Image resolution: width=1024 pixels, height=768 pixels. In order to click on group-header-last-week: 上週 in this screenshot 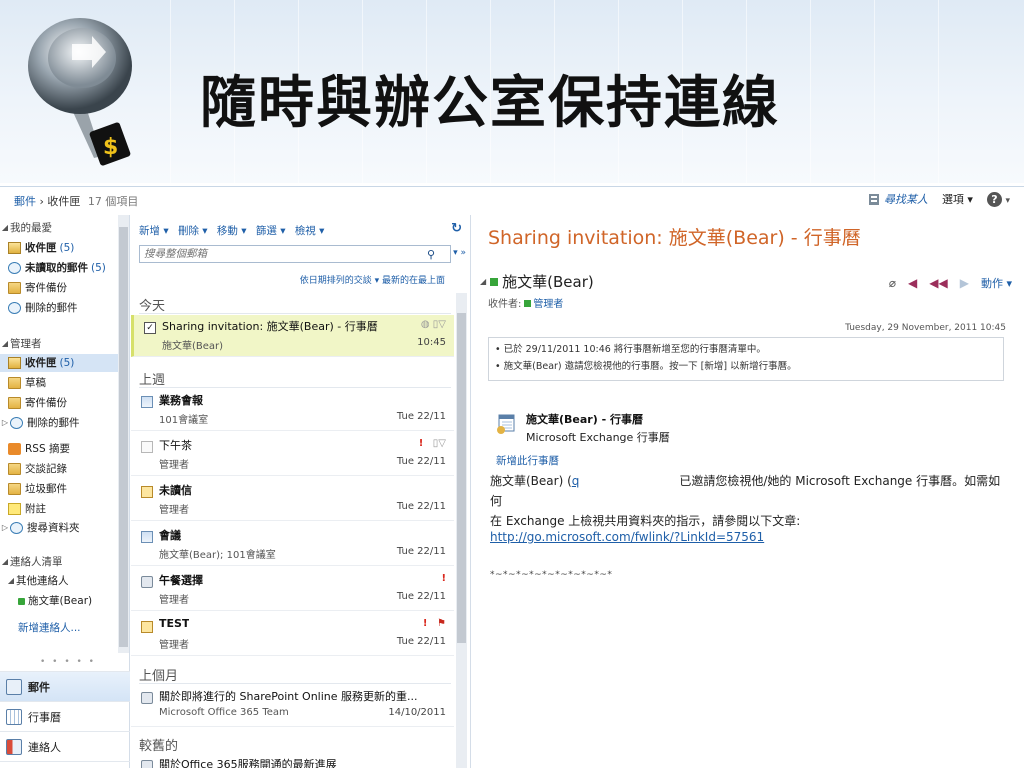, I will do `click(152, 380)`.